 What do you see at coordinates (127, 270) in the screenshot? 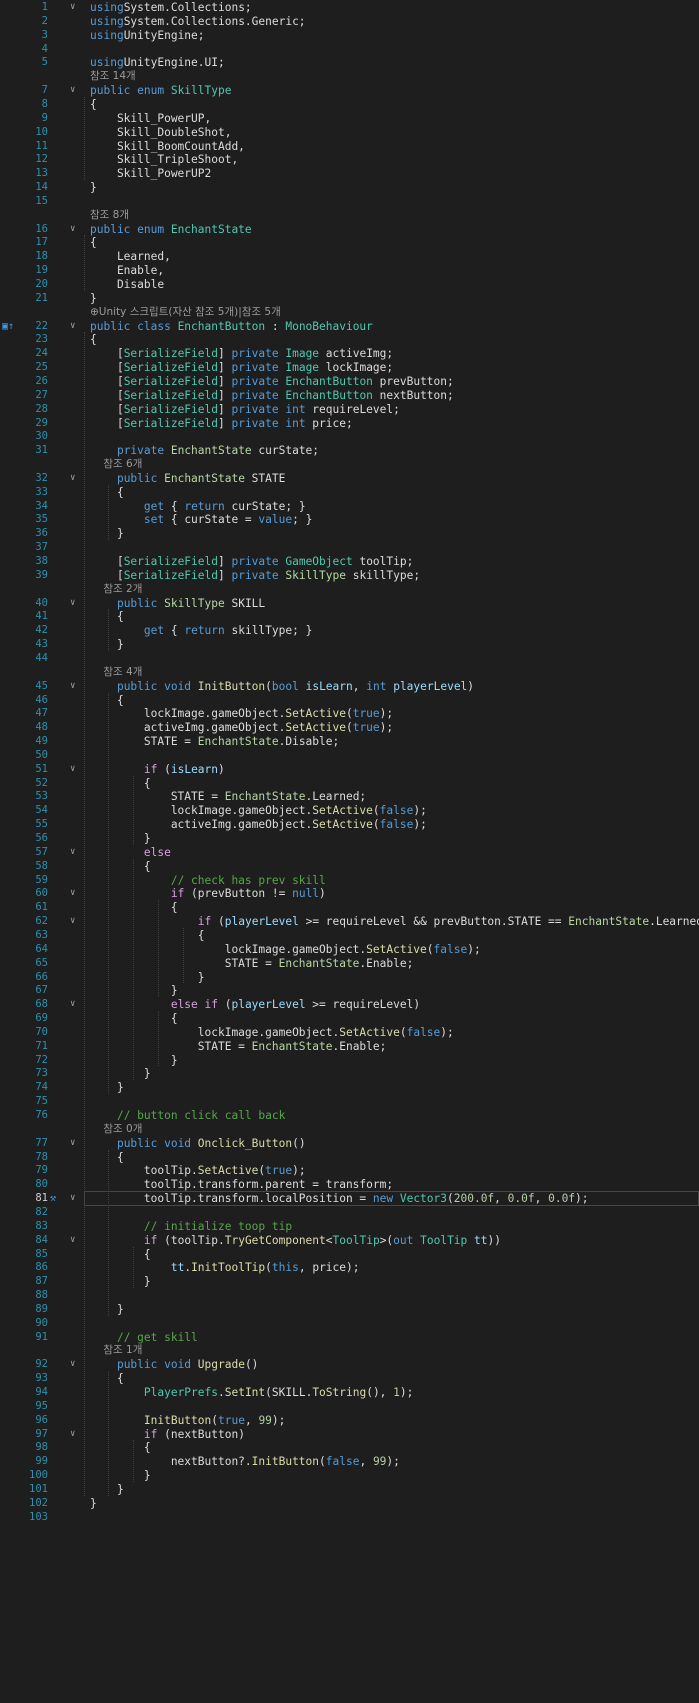
I see `code-text: Enable,` at bounding box center [127, 270].